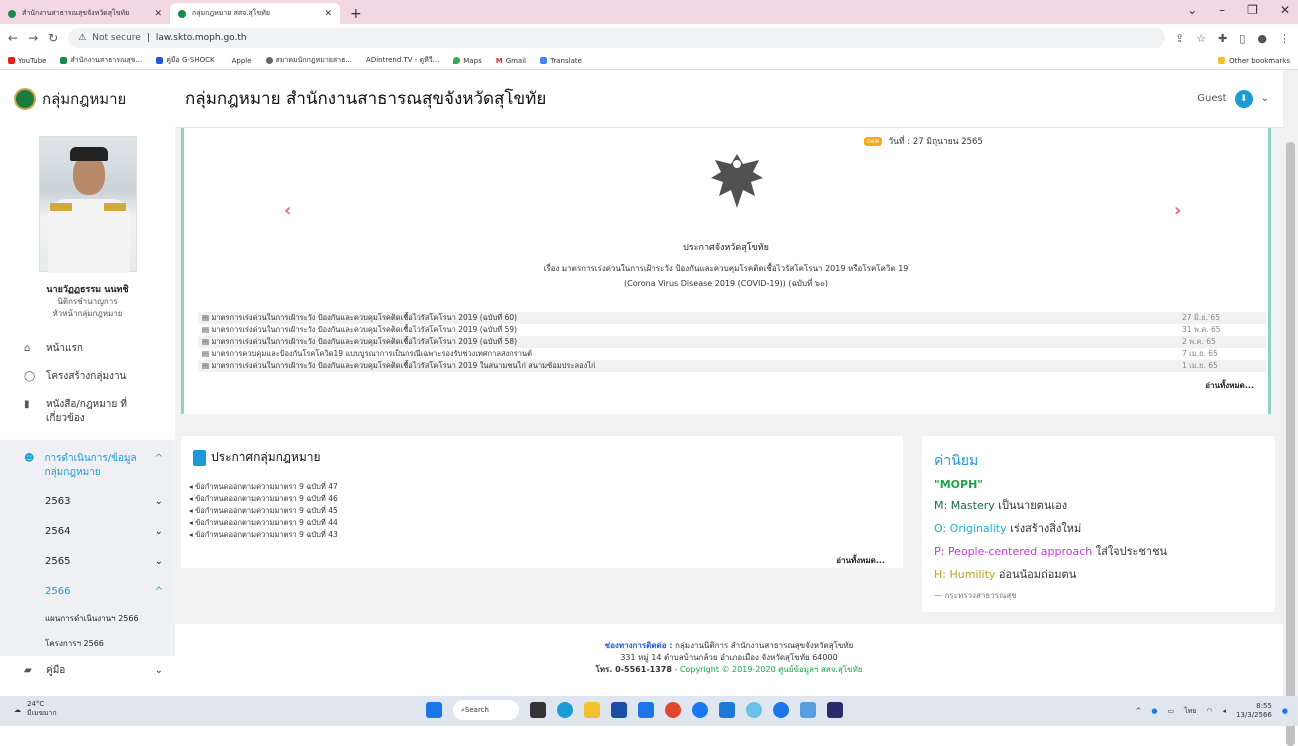 This screenshot has height=746, width=1298. Describe the element at coordinates (87, 591) in the screenshot. I see `sidebar-year-2566: 2566 ^` at that location.